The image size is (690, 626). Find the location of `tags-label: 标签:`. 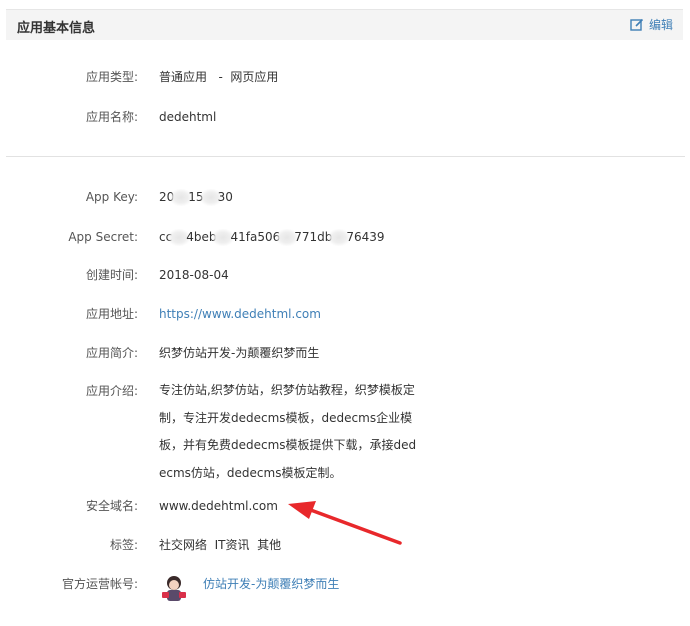

tags-label: 标签: is located at coordinates (123, 545).